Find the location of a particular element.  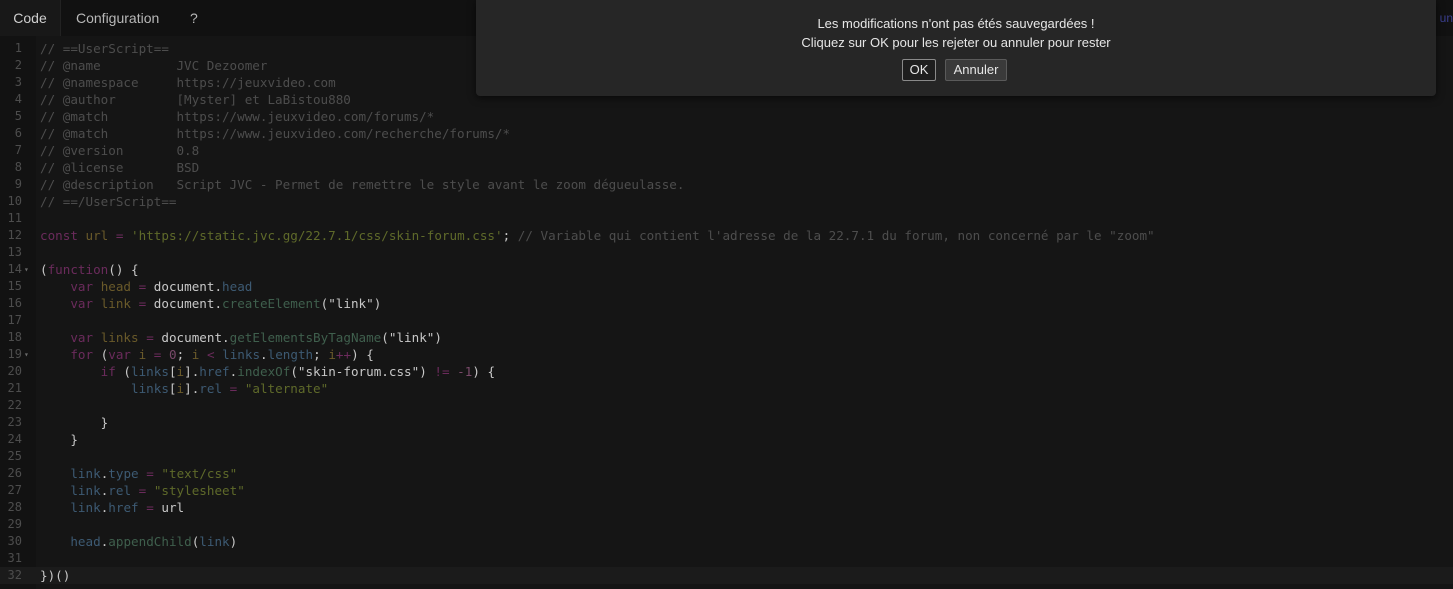

code-token: "alternate" is located at coordinates (286, 388).